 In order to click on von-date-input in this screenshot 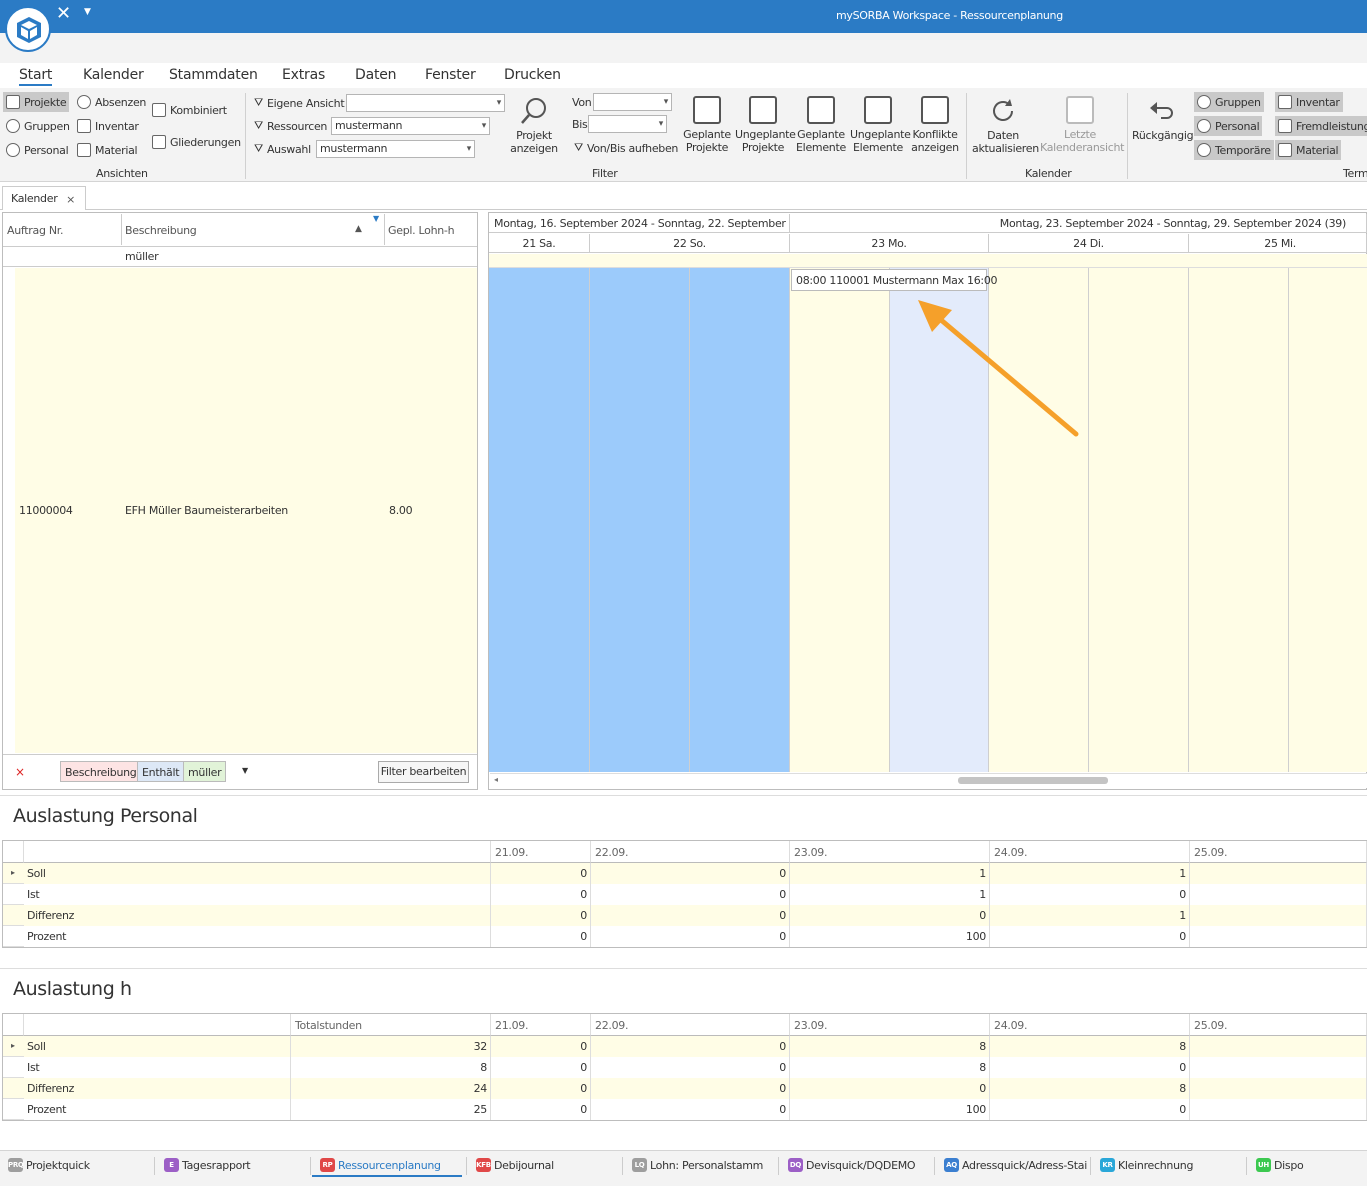, I will do `click(632, 102)`.